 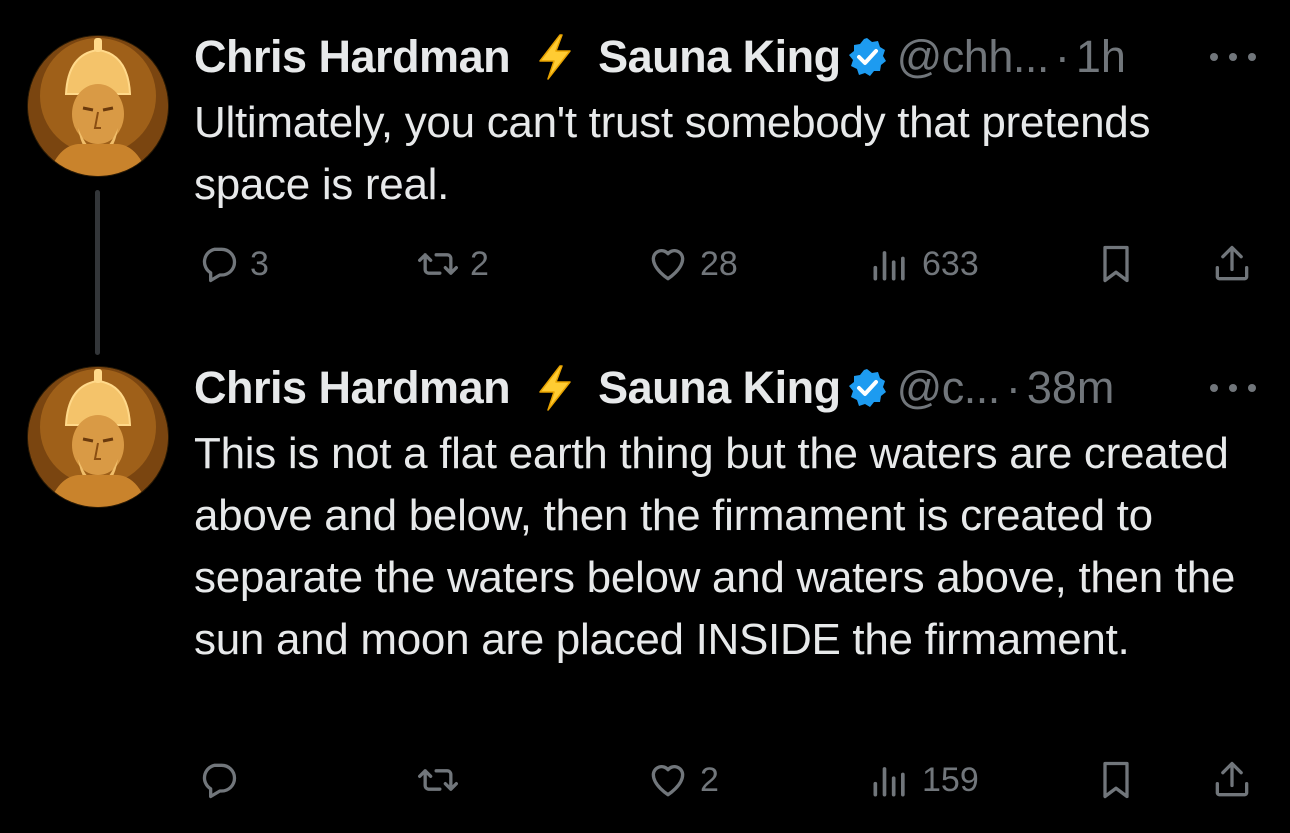 What do you see at coordinates (950, 263) in the screenshot?
I see `views-count: 633` at bounding box center [950, 263].